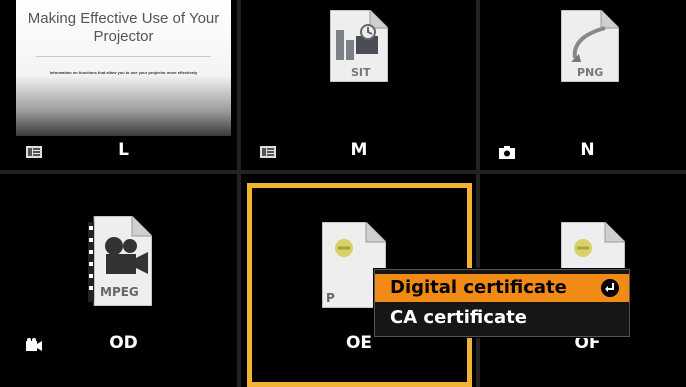 The height and width of the screenshot is (387, 686). I want to click on svg-text: PNG, so click(590, 72).